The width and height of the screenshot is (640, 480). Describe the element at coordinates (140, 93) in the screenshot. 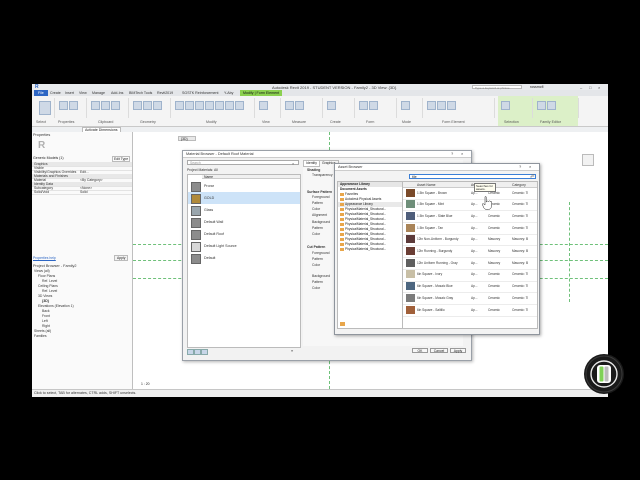

I see `tab-bimtech: BIMTech Tools` at that location.